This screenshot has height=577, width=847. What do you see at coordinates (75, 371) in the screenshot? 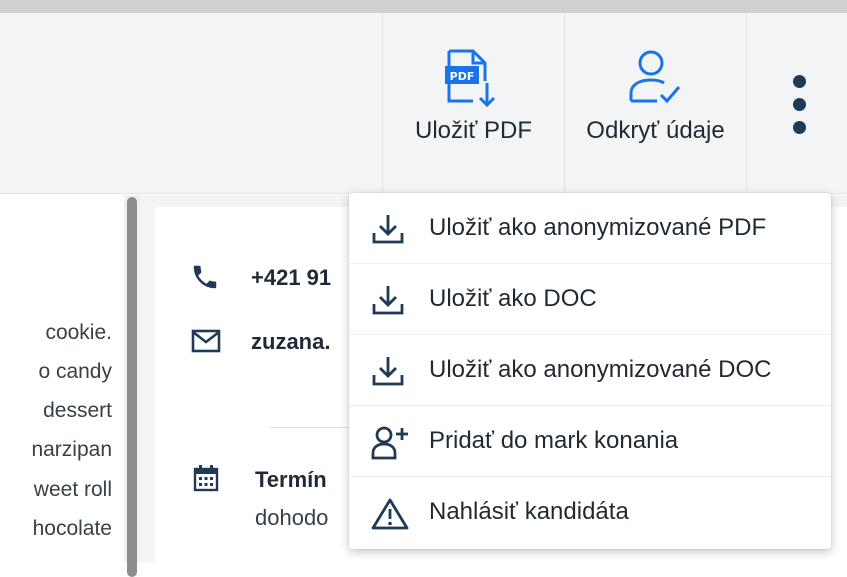
I see `text-line: o candy` at bounding box center [75, 371].